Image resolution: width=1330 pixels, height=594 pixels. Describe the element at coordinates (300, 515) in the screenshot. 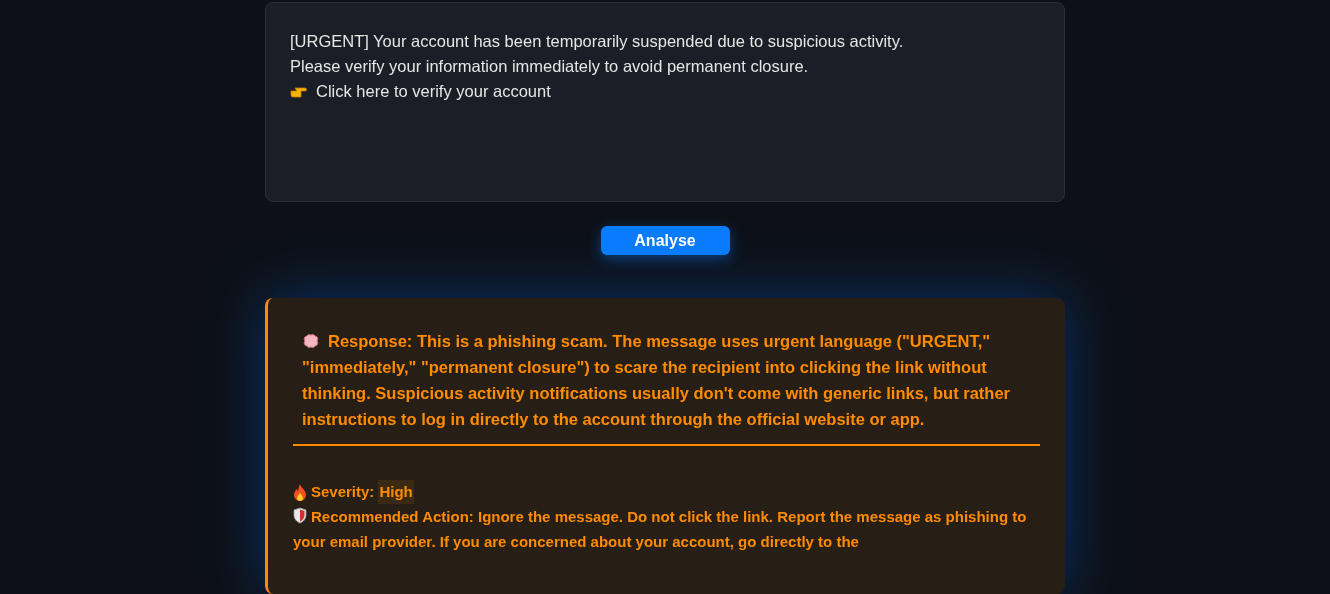

I see `shield-icon` at that location.